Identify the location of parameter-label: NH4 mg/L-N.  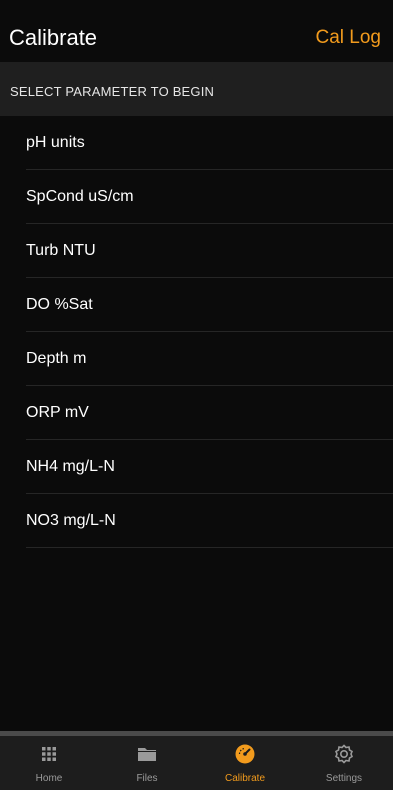
(70, 466).